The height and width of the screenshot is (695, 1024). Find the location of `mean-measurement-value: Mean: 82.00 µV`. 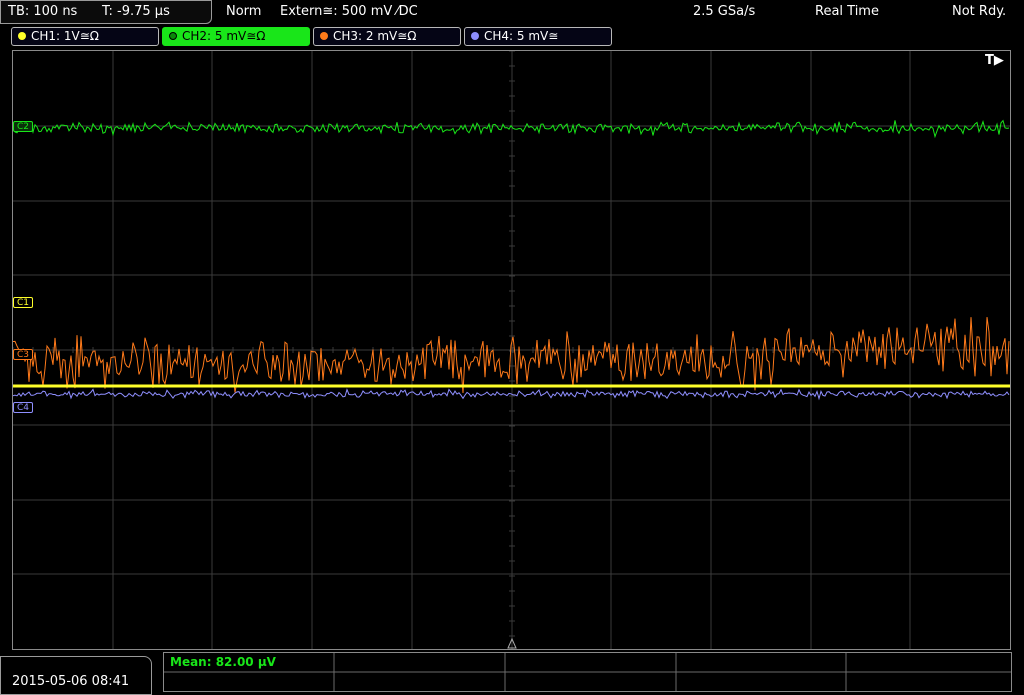

mean-measurement-value: Mean: 82.00 µV is located at coordinates (223, 662).